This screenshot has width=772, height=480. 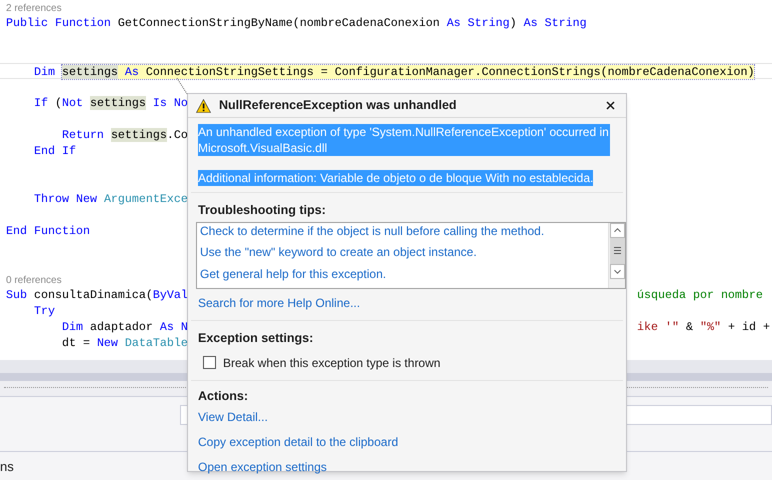 What do you see at coordinates (48, 231) in the screenshot?
I see `code-keyword: End Function` at bounding box center [48, 231].